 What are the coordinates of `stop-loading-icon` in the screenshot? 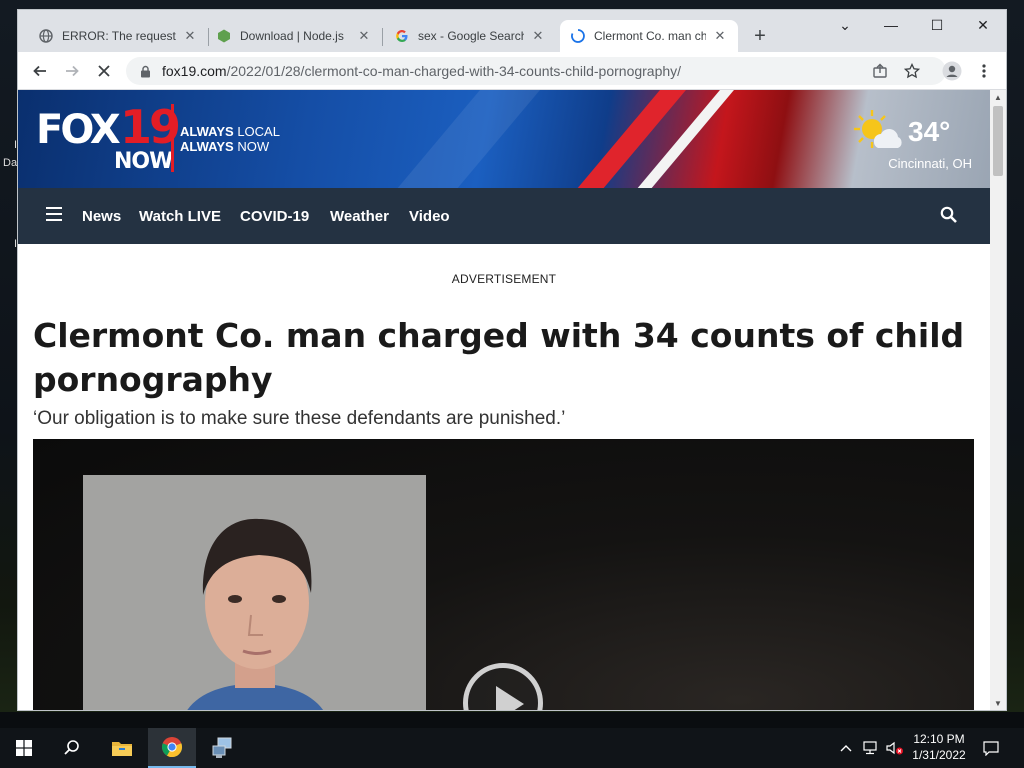 It's located at (104, 71).